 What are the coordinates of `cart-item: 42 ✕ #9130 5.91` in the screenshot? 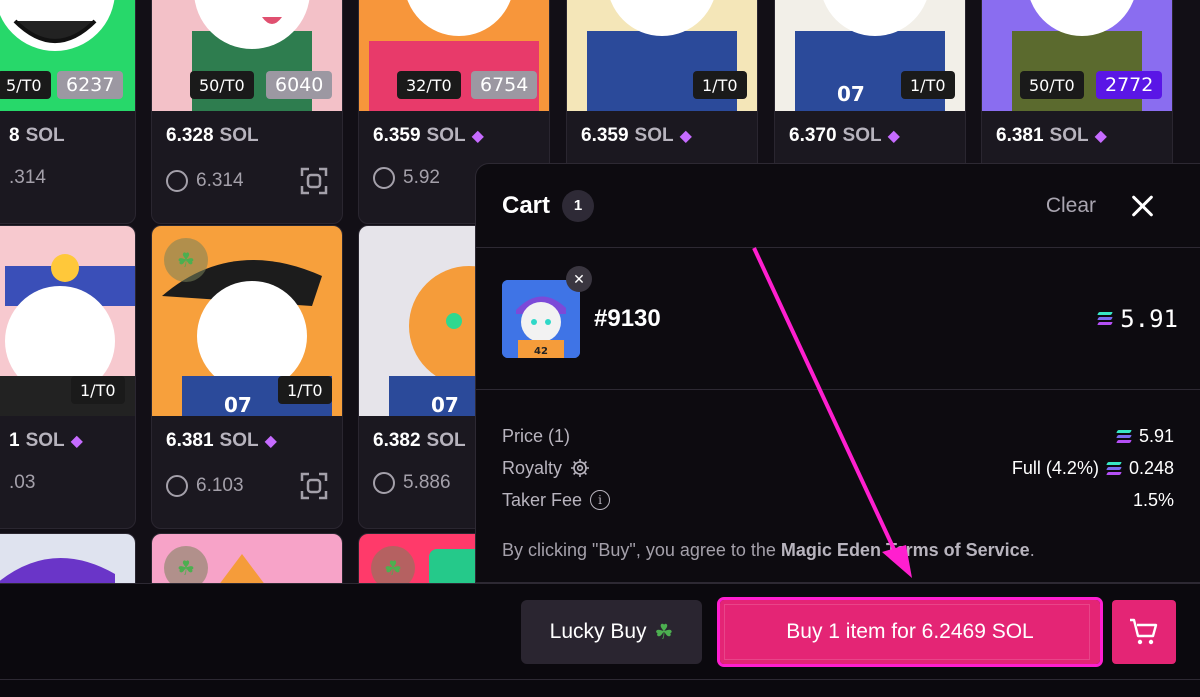 It's located at (838, 319).